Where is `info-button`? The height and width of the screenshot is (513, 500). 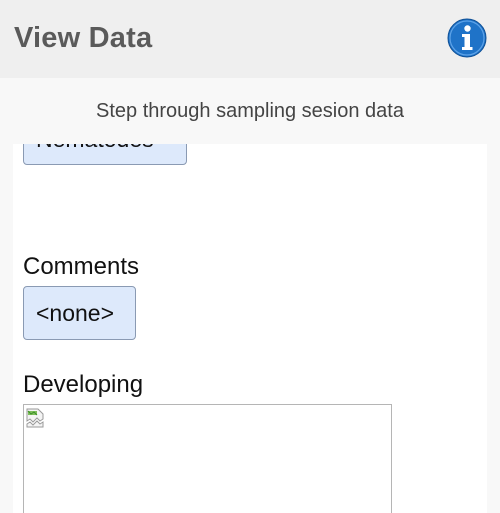 info-button is located at coordinates (467, 38).